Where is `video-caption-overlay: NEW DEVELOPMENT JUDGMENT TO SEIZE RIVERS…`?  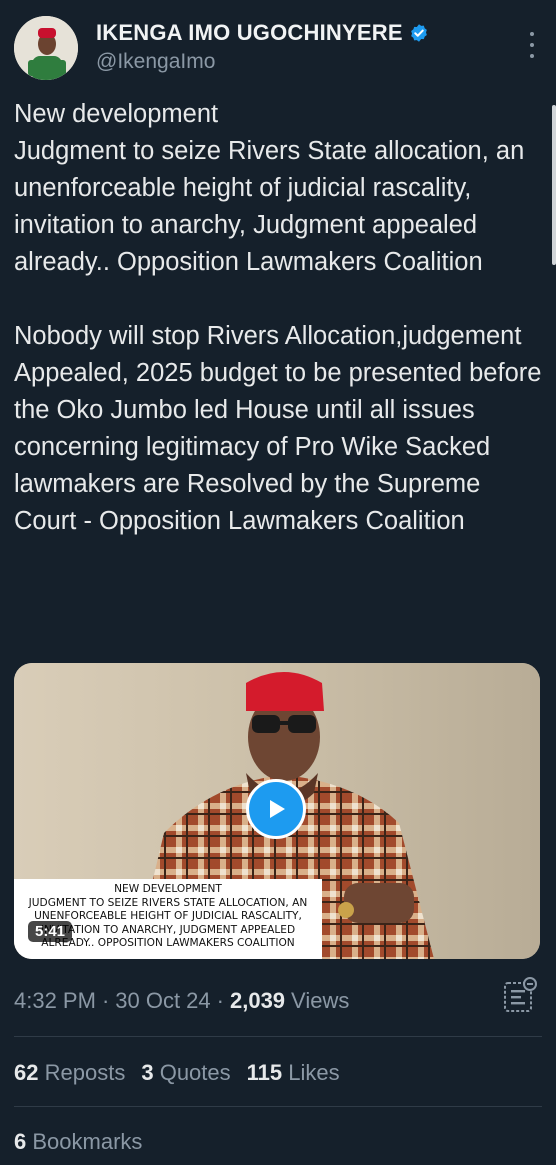 video-caption-overlay: NEW DEVELOPMENT JUDGMENT TO SEIZE RIVERS… is located at coordinates (168, 919).